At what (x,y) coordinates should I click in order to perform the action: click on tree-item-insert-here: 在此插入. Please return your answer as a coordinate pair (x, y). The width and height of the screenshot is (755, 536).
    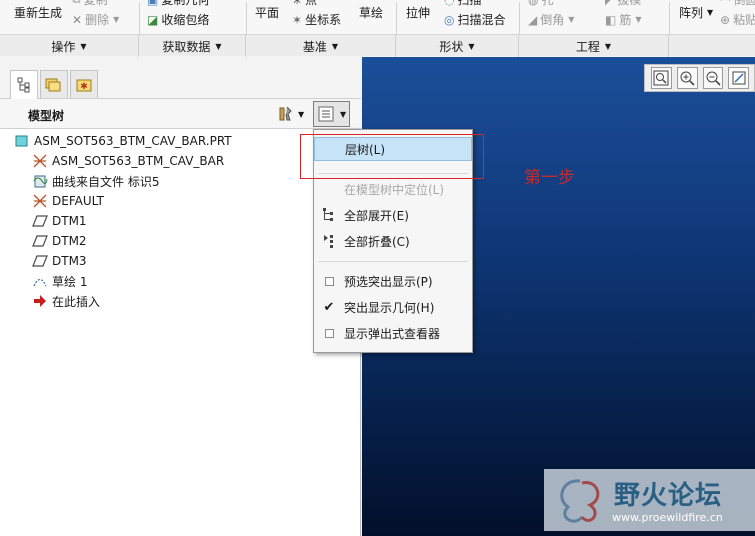
    Looking at the image, I should click on (66, 301).